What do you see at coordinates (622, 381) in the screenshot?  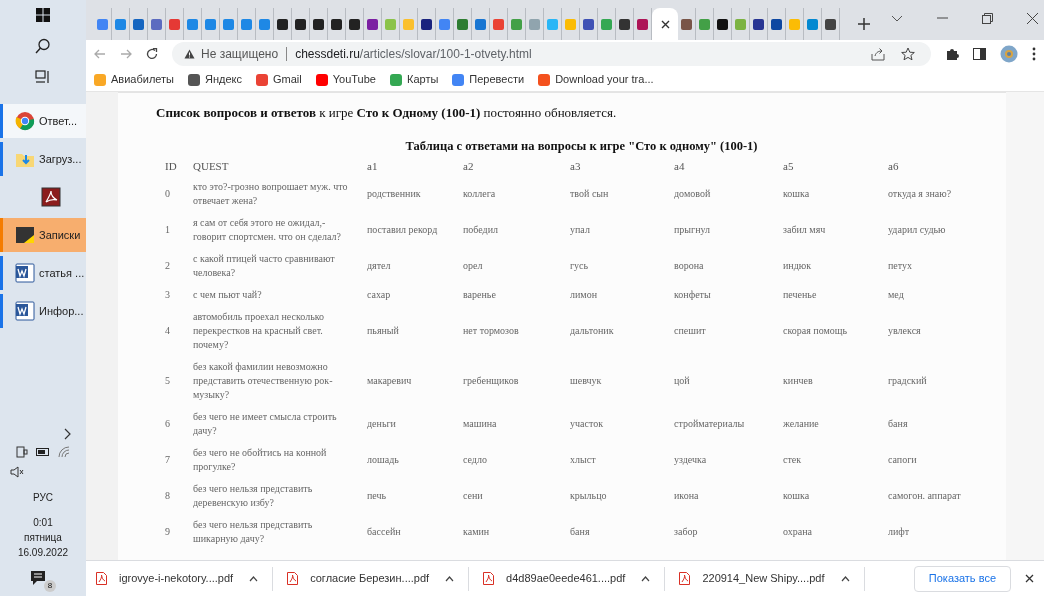 I see `table-cell: шевчук` at bounding box center [622, 381].